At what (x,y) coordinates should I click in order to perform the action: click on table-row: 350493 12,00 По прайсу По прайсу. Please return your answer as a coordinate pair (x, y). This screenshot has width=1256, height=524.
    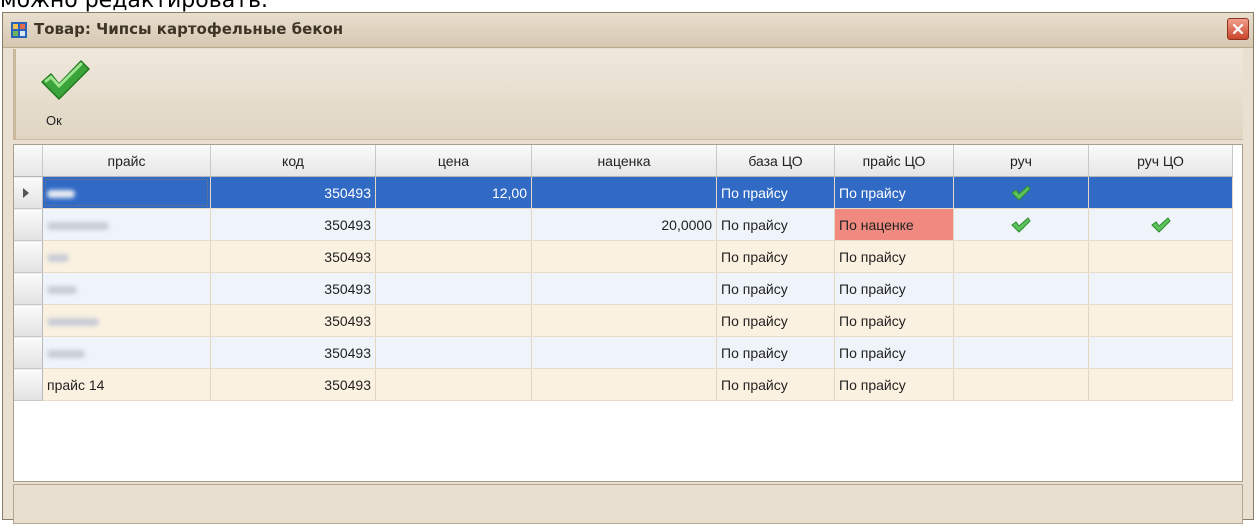
    Looking at the image, I should click on (623, 192).